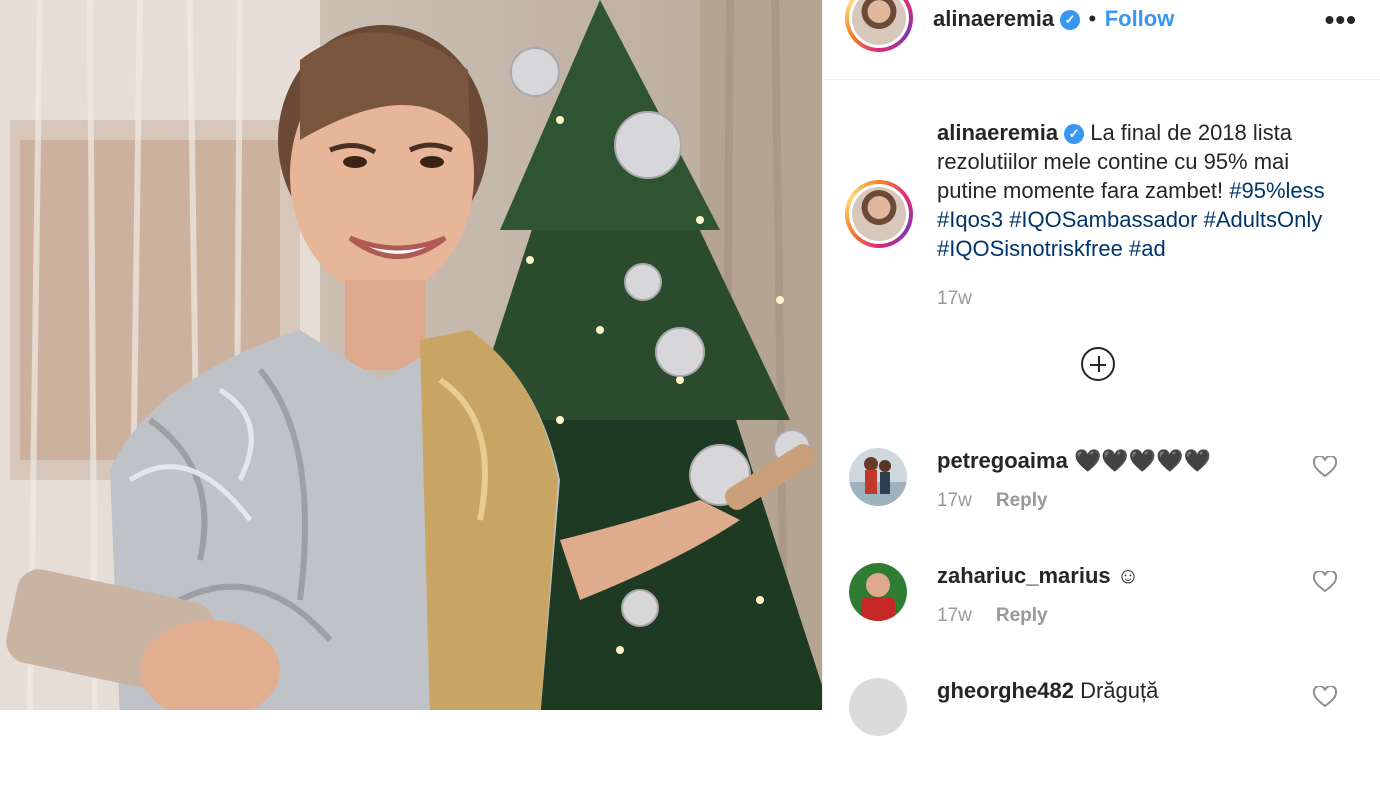 The image size is (1380, 788). I want to click on comment-username: zahariuc_marius, so click(1024, 575).